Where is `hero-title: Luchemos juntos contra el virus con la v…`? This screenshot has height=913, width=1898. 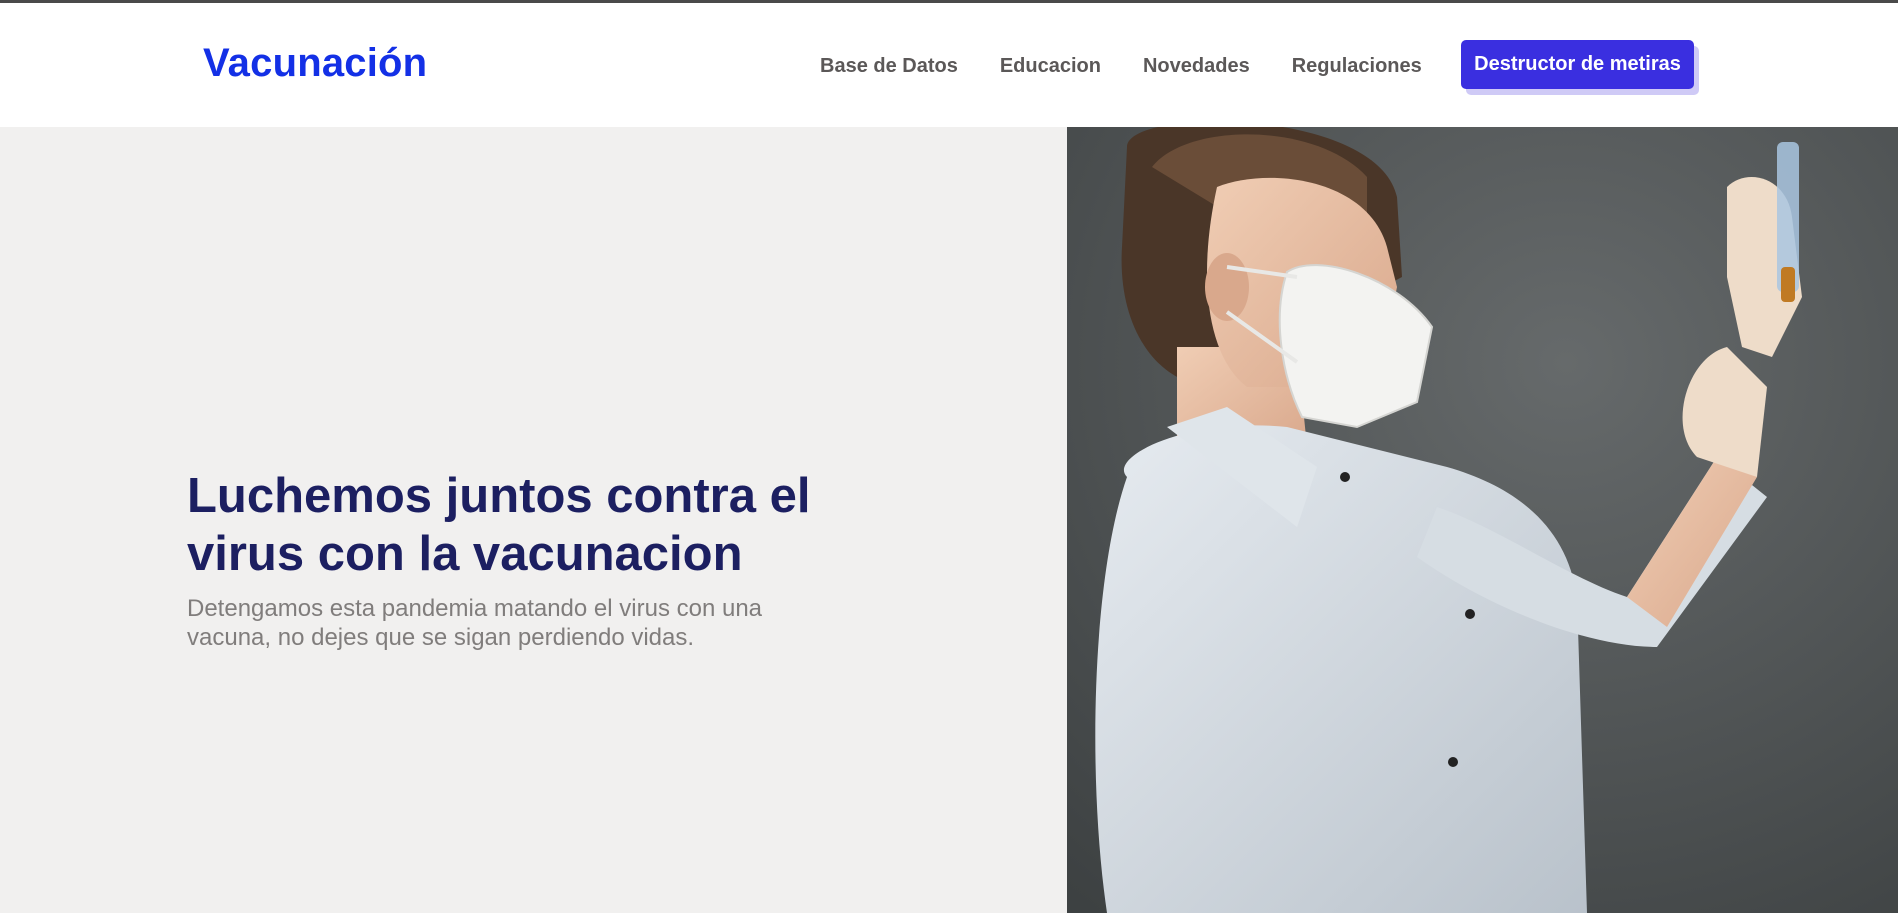
hero-title: Luchemos juntos contra el virus con la v… is located at coordinates (499, 525).